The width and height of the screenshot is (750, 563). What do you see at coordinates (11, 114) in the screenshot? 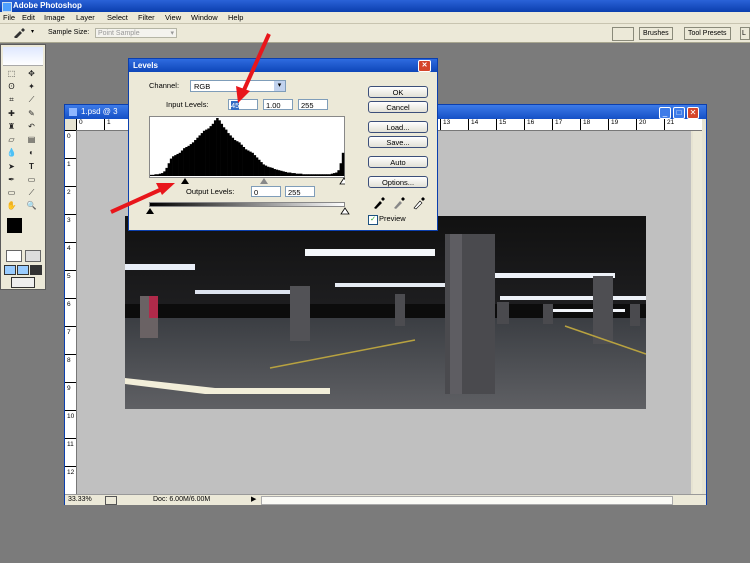
I see `healing-brush-tool-icon: ✚` at bounding box center [11, 114].